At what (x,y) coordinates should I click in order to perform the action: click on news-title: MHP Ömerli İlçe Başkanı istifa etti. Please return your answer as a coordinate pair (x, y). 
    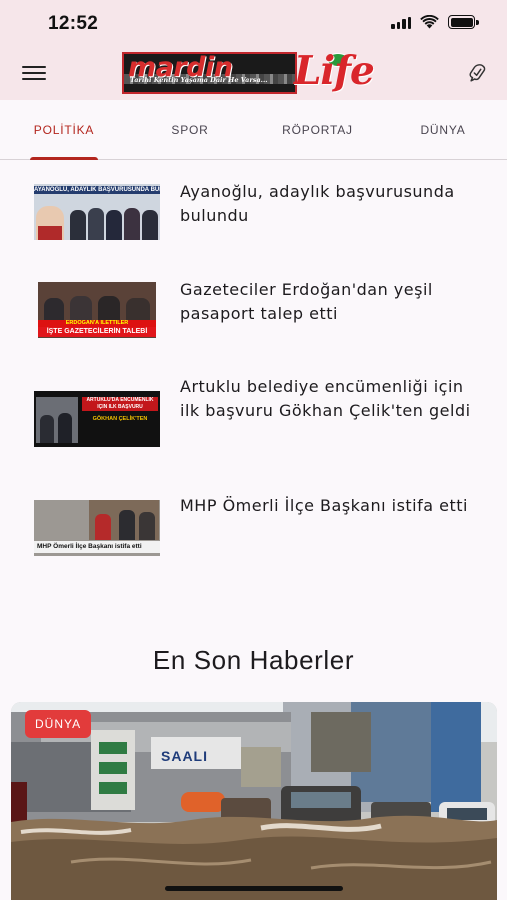
    Looking at the image, I should click on (324, 505).